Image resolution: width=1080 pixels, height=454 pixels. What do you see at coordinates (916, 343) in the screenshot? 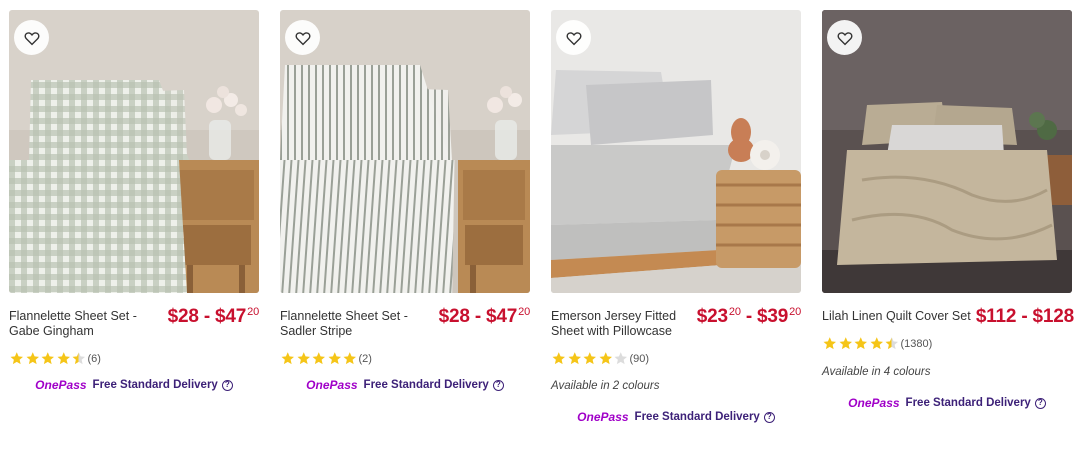
I see `review-count: (1380)` at bounding box center [916, 343].